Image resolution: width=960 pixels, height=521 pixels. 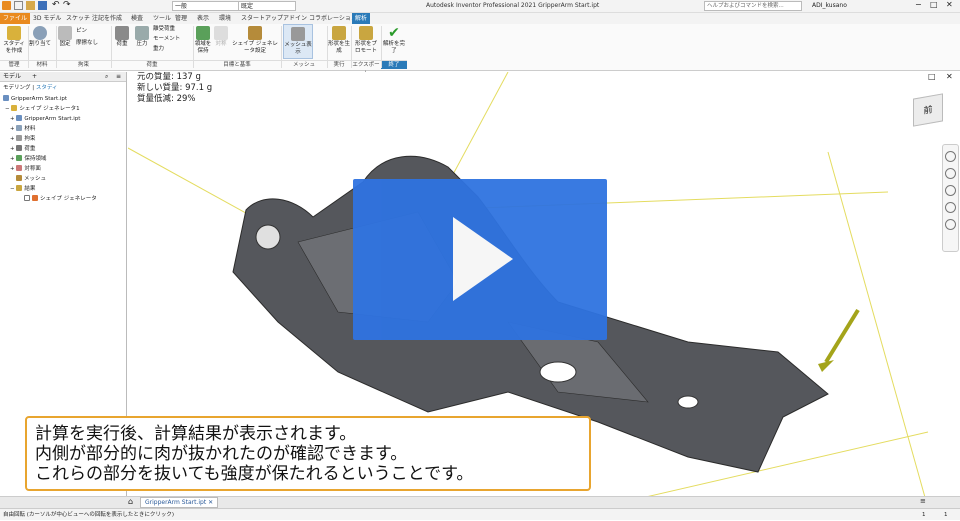 I want to click on zoom-icon, so click(x=950, y=190).